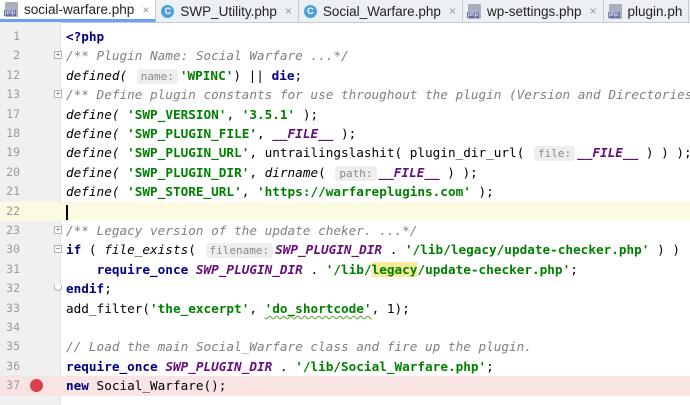 The image size is (690, 405). What do you see at coordinates (655, 11) in the screenshot?
I see `tab-label: plugin.ph` at bounding box center [655, 11].